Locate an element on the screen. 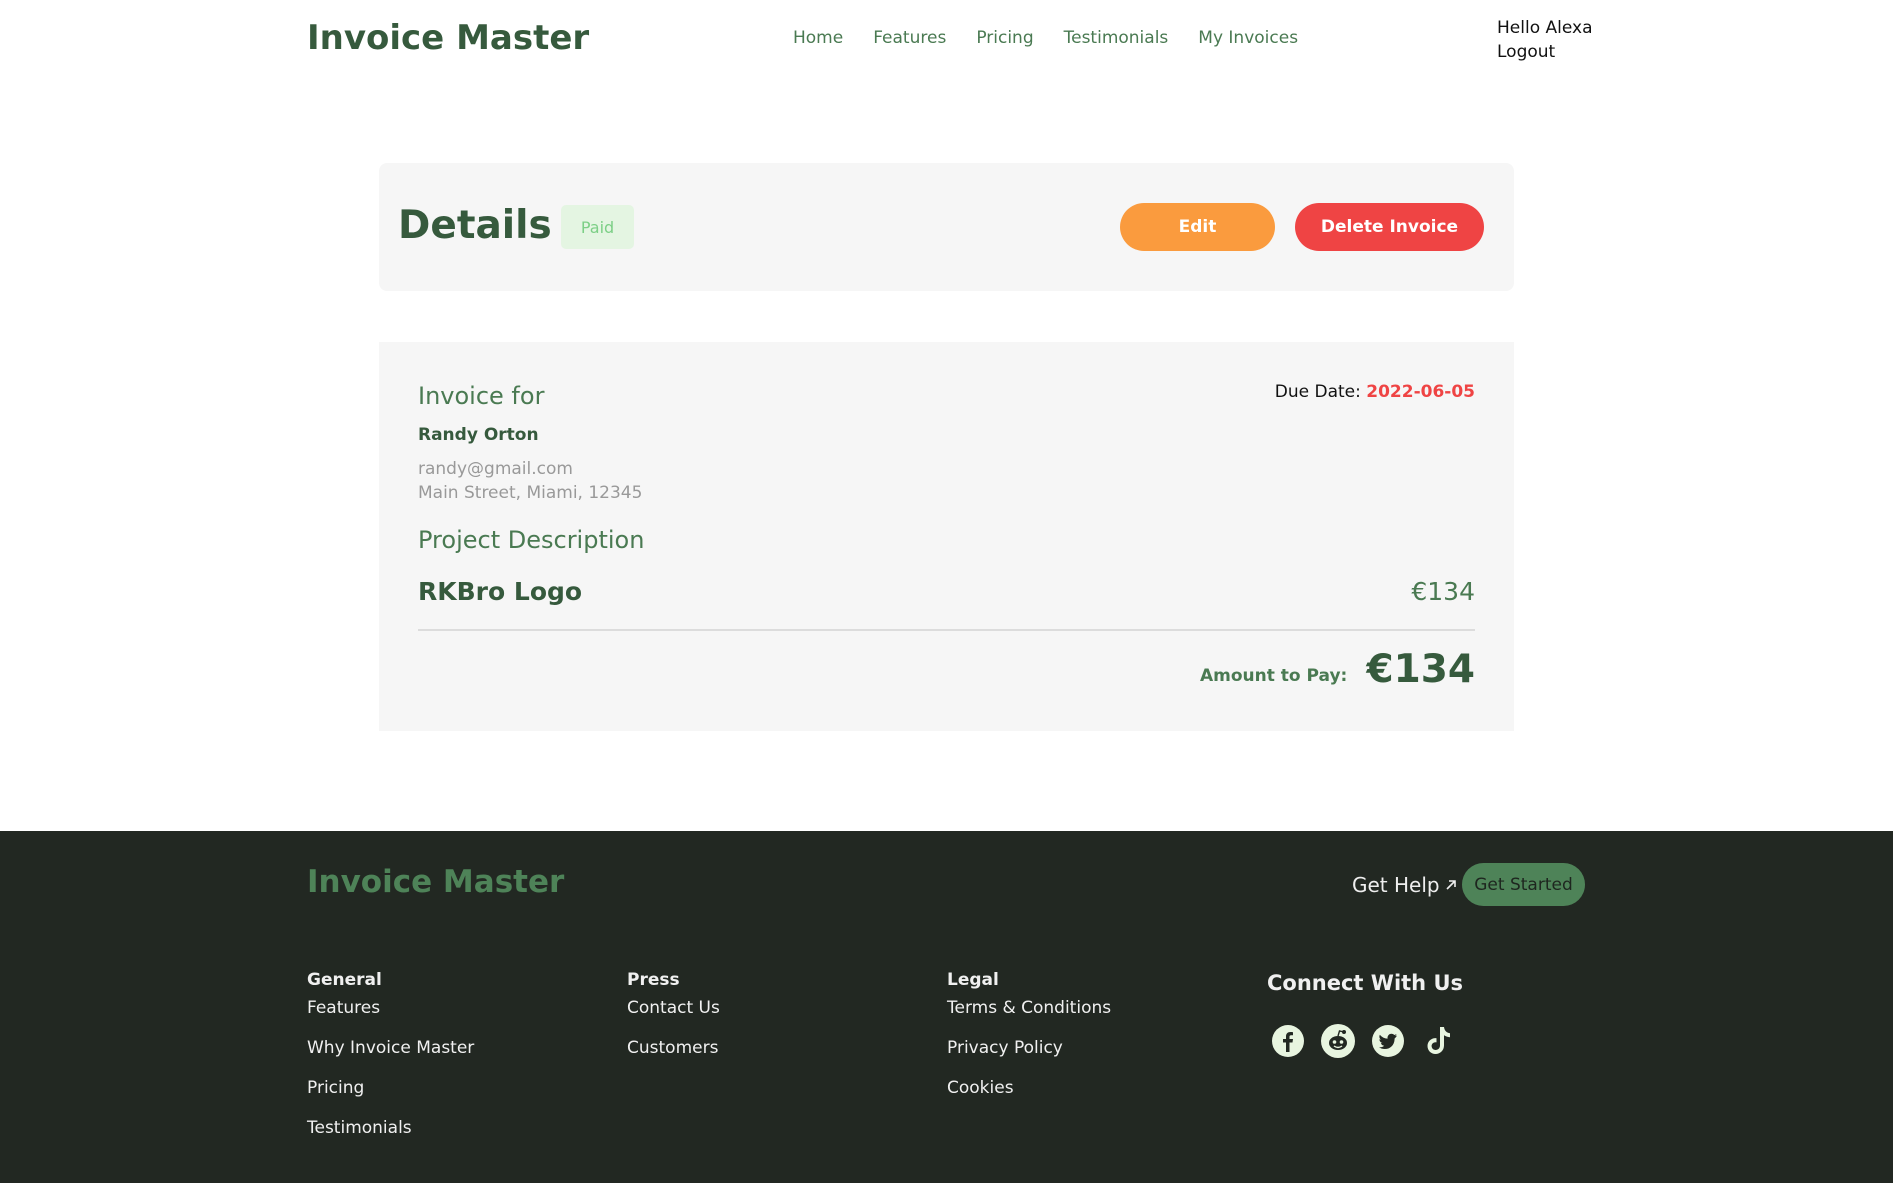 The width and height of the screenshot is (1893, 1183). status-badge: Paid is located at coordinates (597, 227).